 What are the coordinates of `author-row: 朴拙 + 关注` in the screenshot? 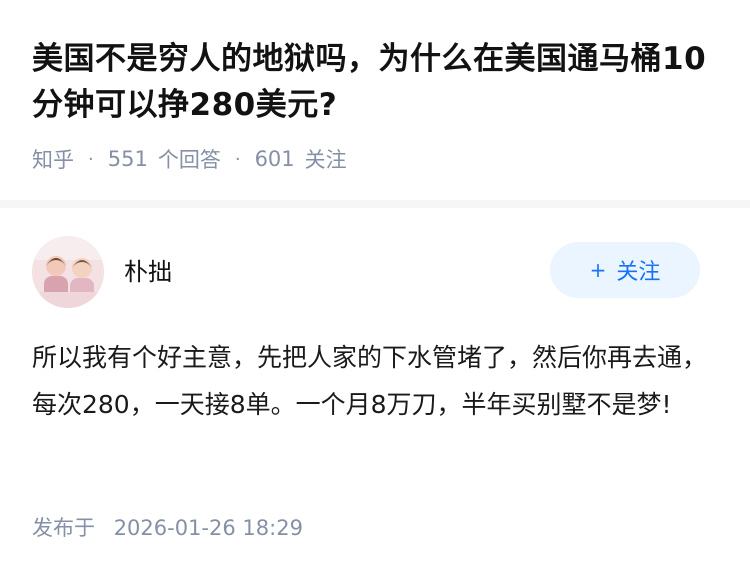 It's located at (377, 272).